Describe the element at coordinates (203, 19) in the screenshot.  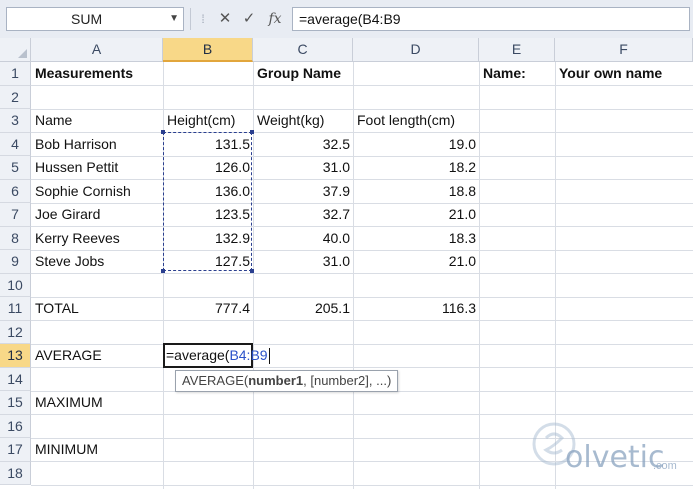
I see `grip-icon: ⁞` at that location.